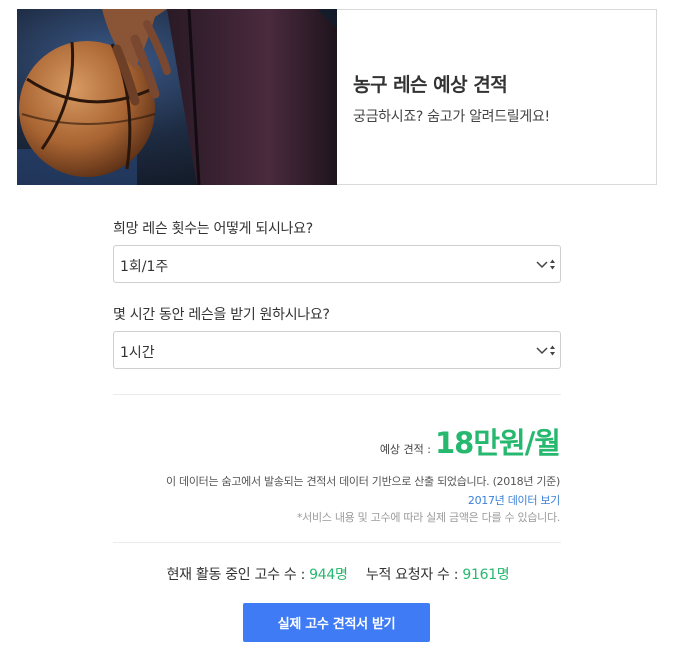  Describe the element at coordinates (430, 85) in the screenshot. I see `page-title: 농구 레슨 예상 견적` at that location.